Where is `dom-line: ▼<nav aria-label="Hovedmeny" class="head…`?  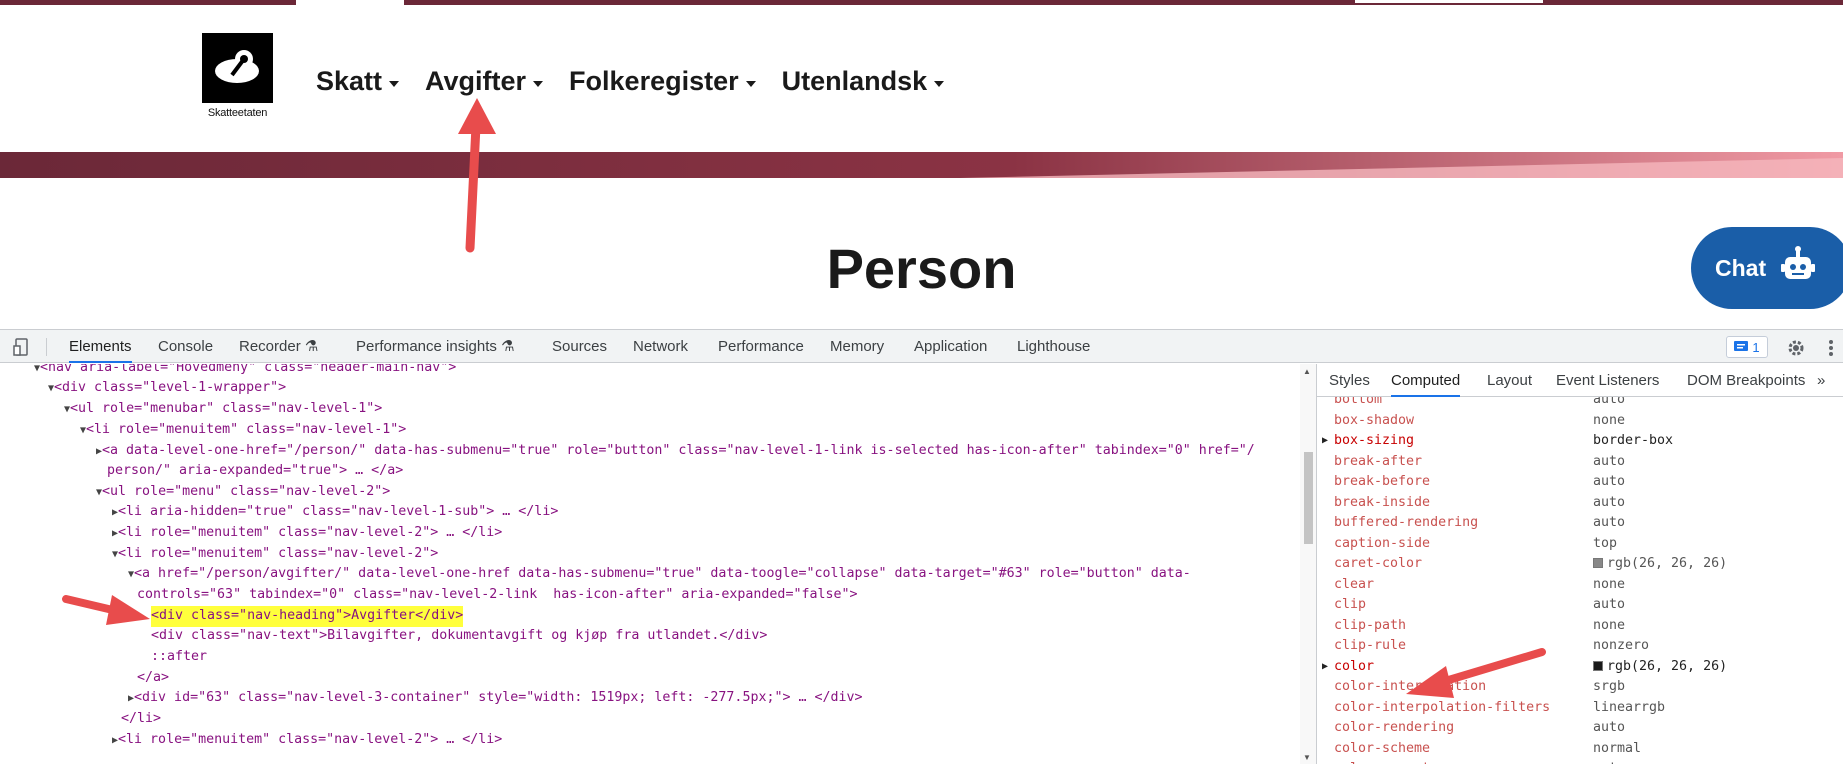 dom-line: ▼<nav aria-label="Hovedmeny" class="head… is located at coordinates (245, 371).